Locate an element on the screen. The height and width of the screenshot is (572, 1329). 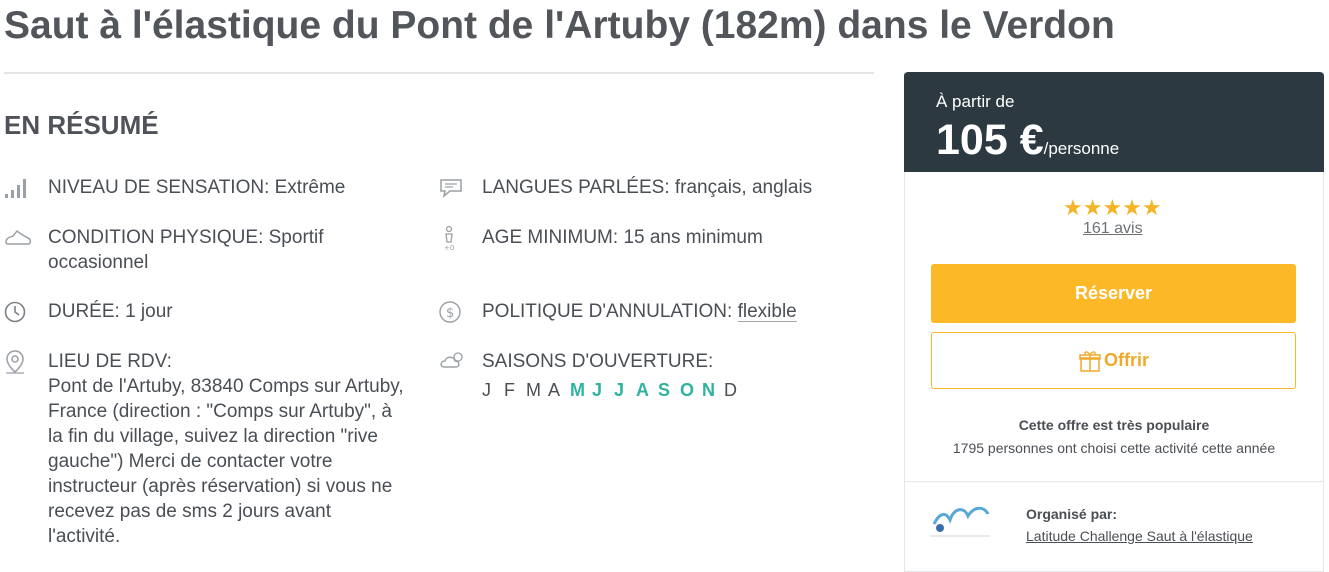
season-month: F is located at coordinates (509, 390).